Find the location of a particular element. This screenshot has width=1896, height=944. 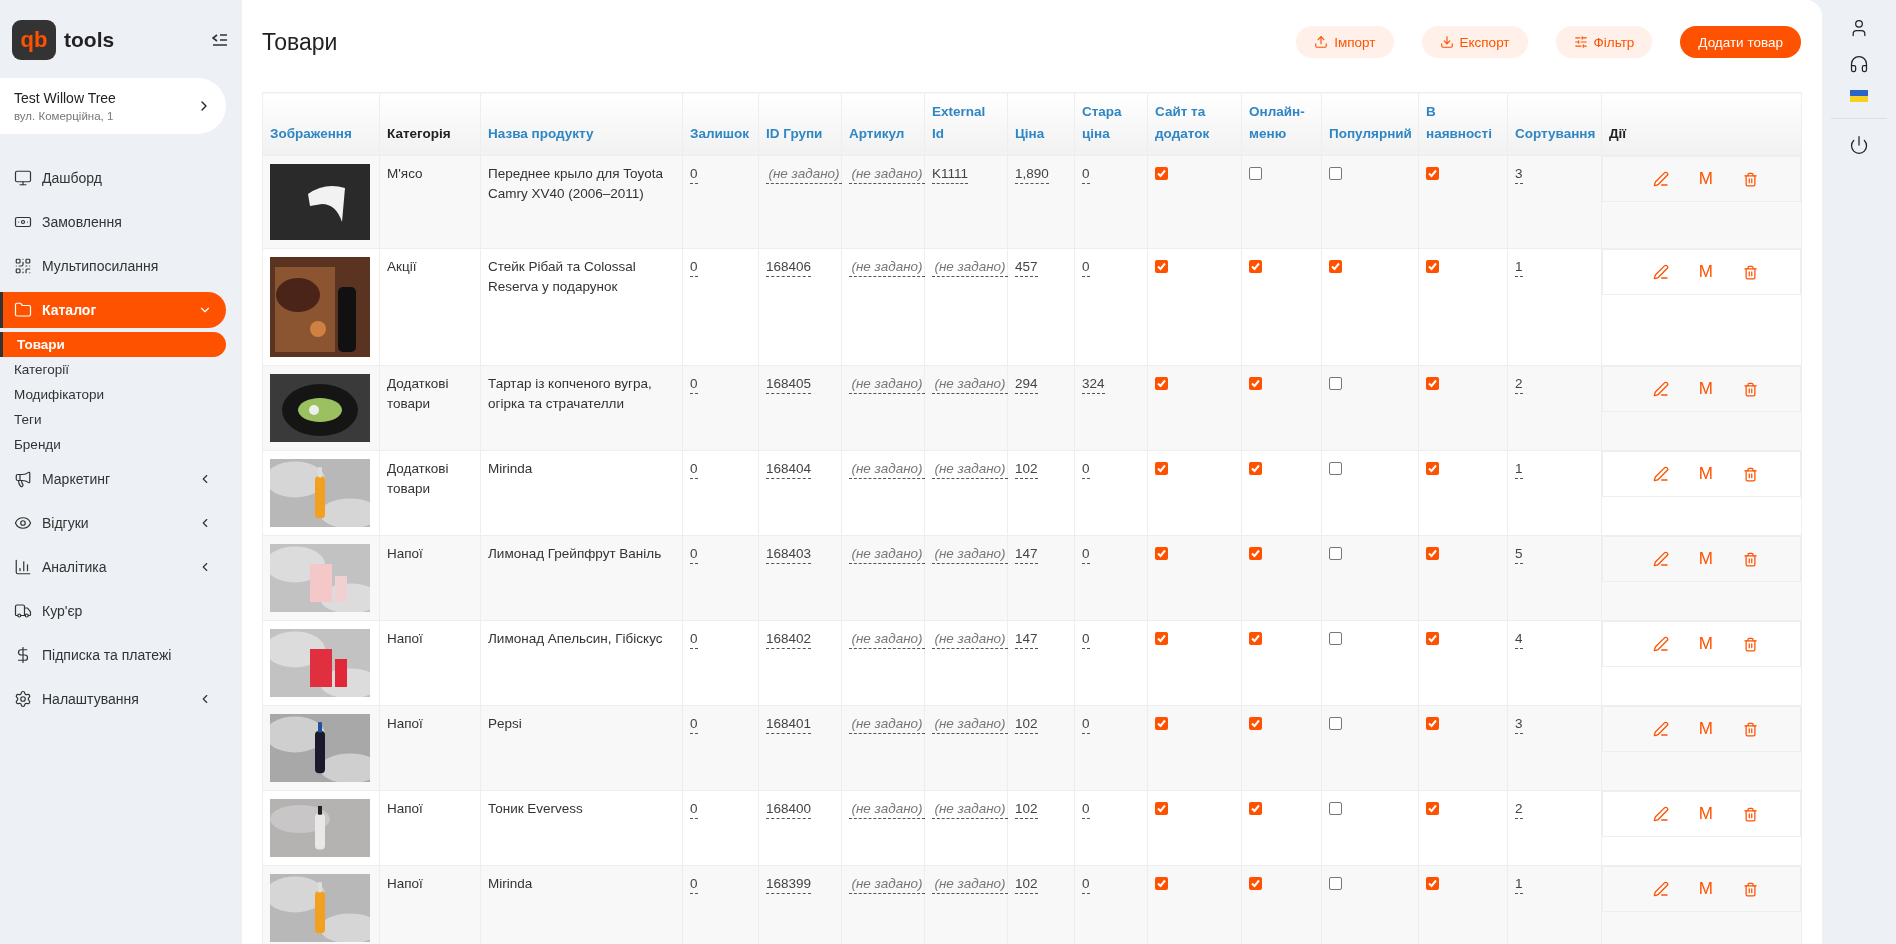

nav-subitem: Модифікатори is located at coordinates (113, 394).